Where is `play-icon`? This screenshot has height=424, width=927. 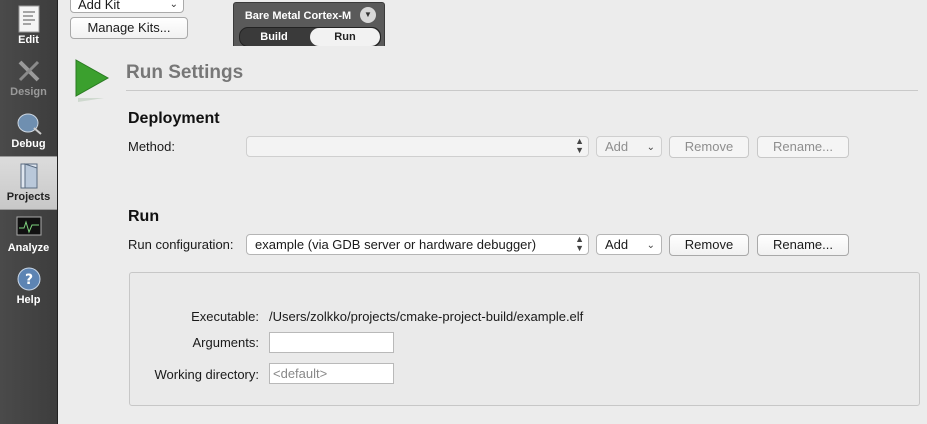
play-icon is located at coordinates (92, 80).